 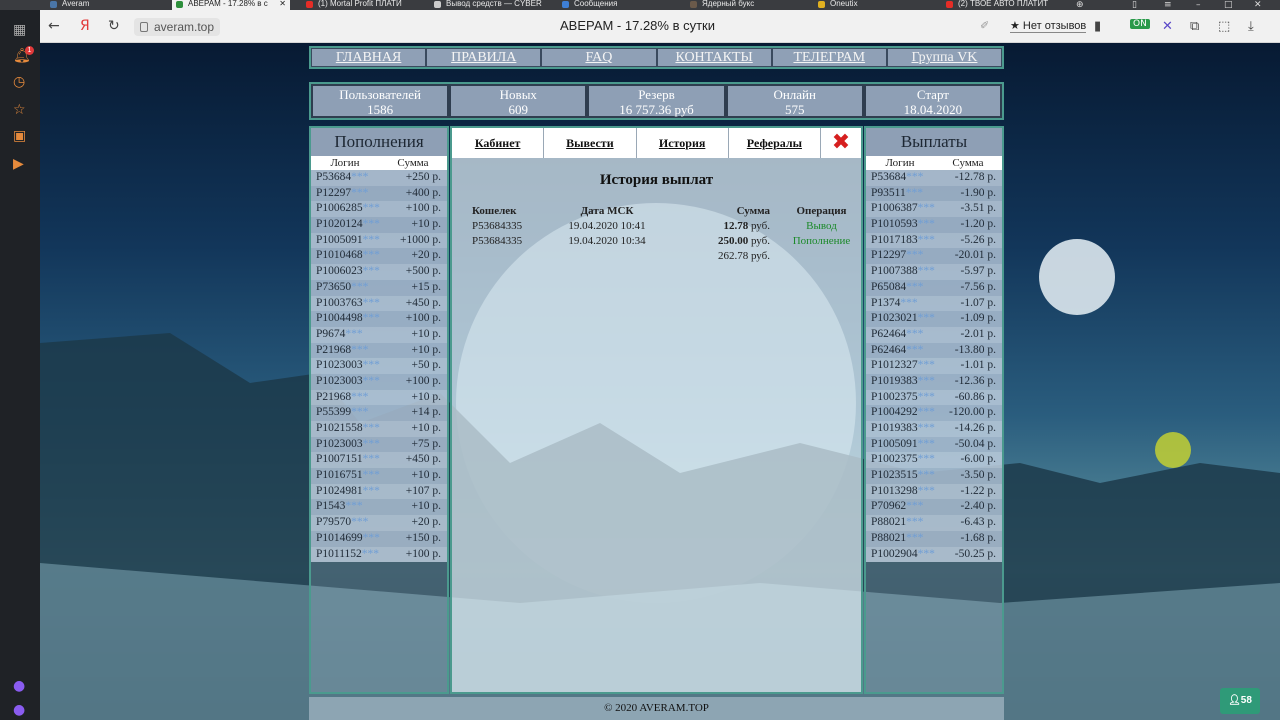 I want to click on logout-close-icon: ✖, so click(x=841, y=143).